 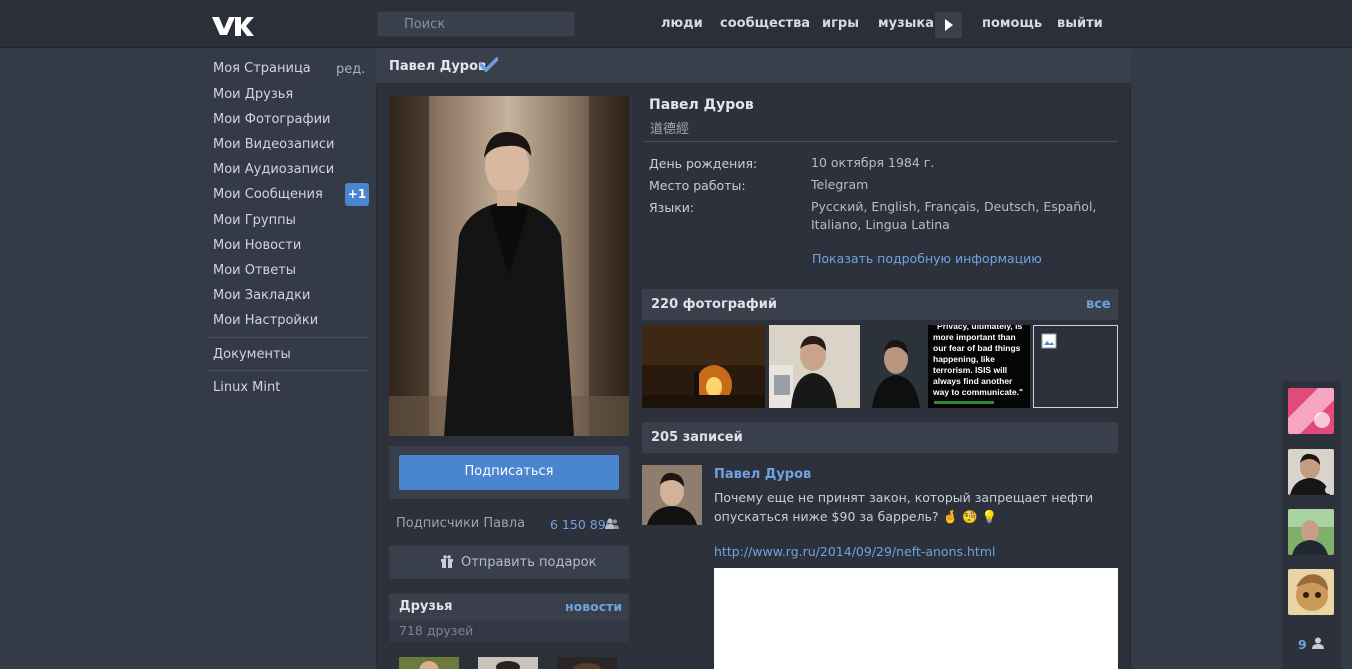 I want to click on photos-title: 220 фотографий, so click(x=714, y=304).